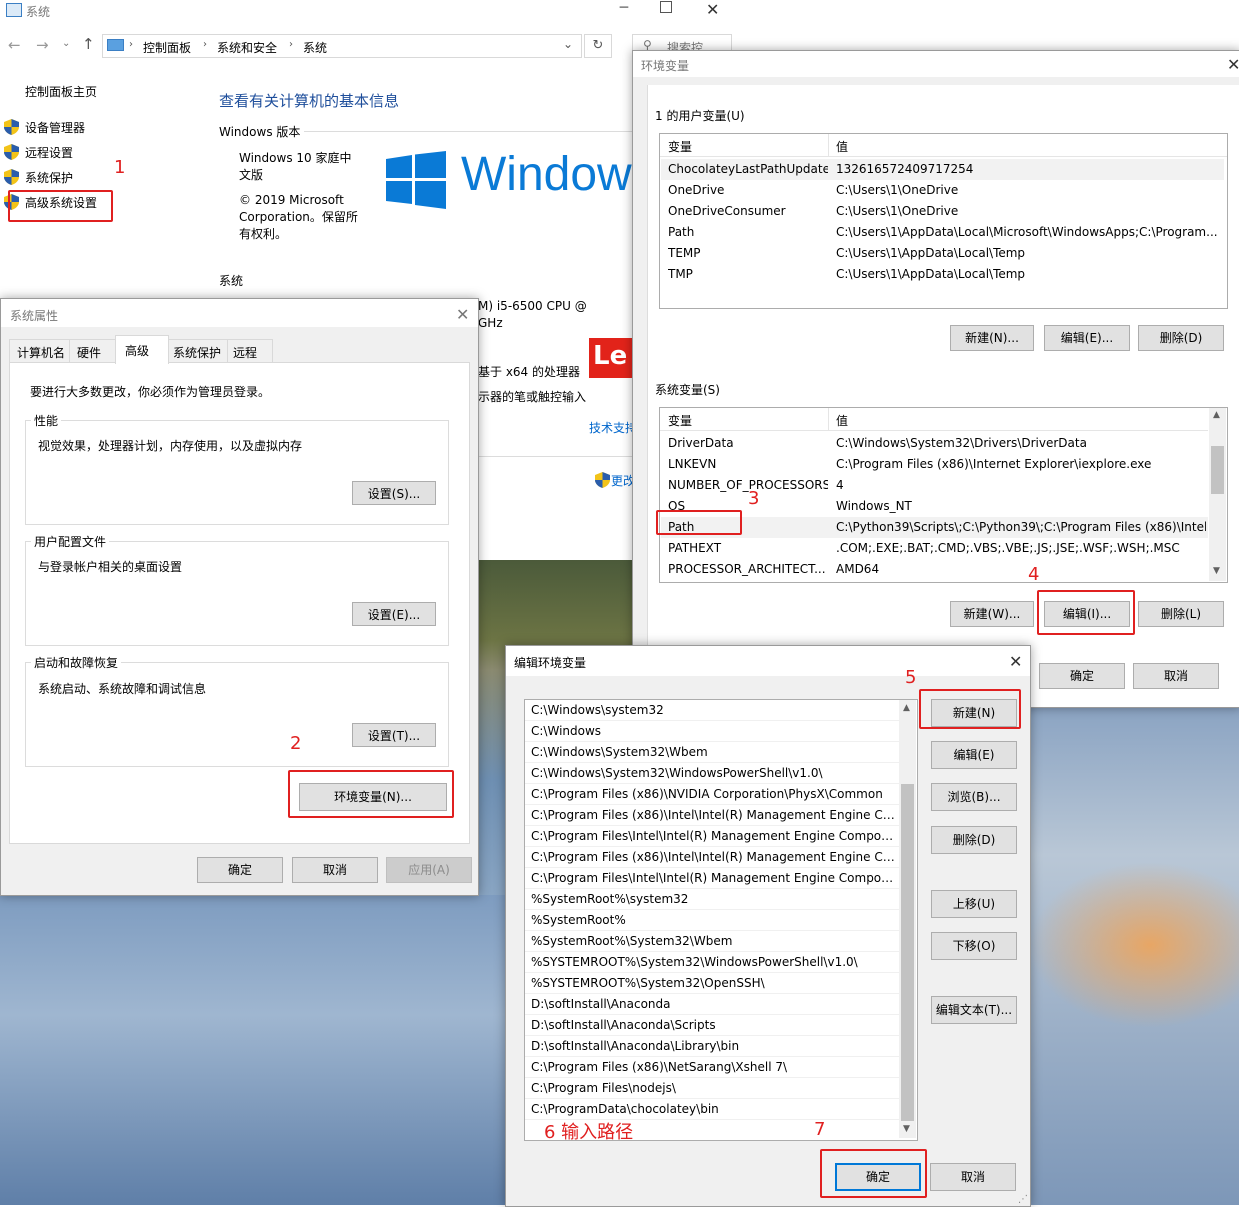  Describe the element at coordinates (748, 548) in the screenshot. I see `system-var-name: PATHEXT` at that location.